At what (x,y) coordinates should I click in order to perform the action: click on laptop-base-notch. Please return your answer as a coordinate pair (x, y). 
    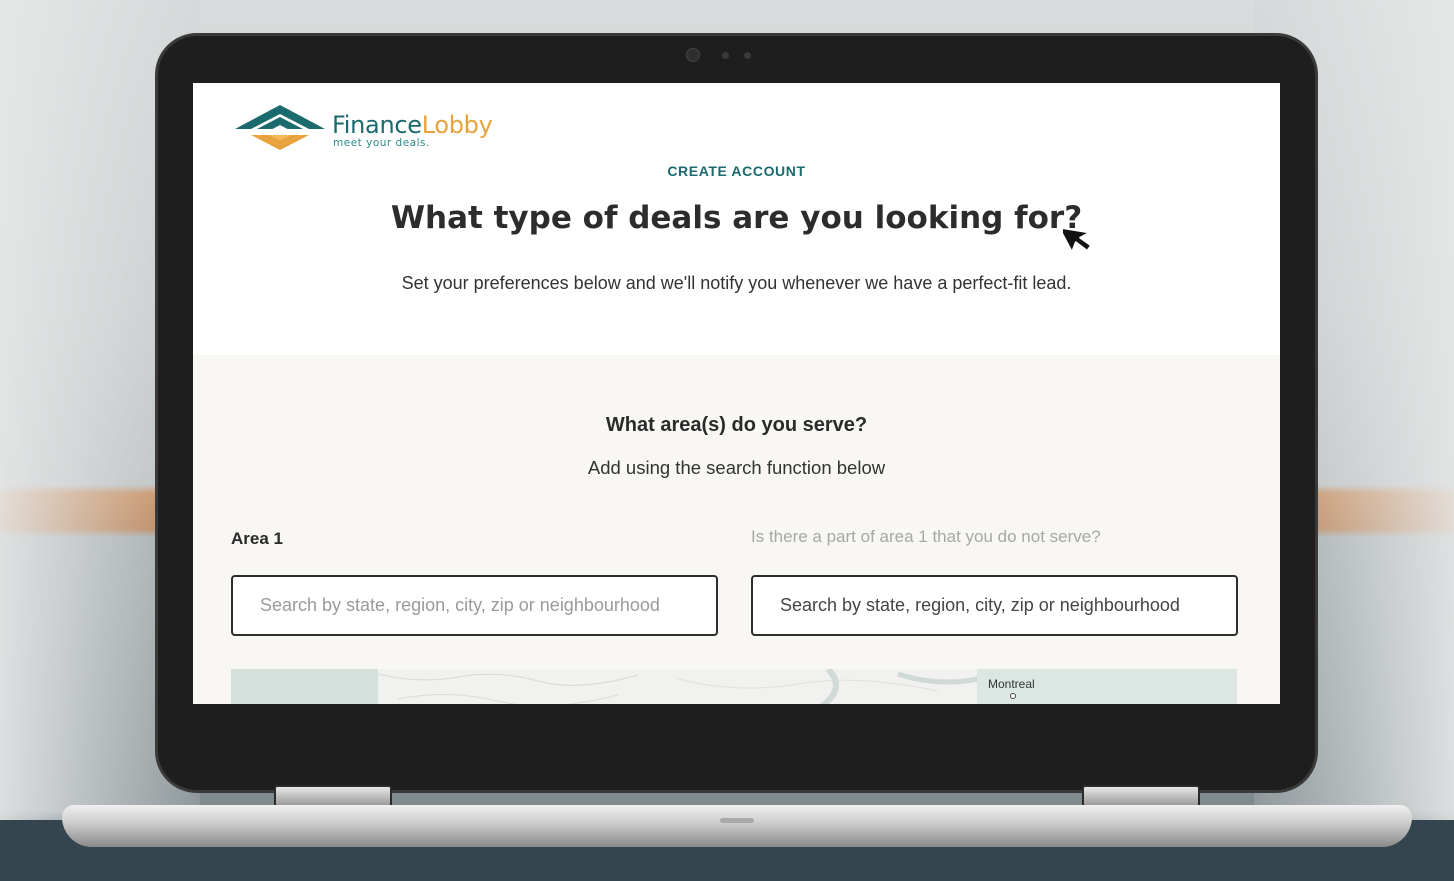
    Looking at the image, I should click on (737, 820).